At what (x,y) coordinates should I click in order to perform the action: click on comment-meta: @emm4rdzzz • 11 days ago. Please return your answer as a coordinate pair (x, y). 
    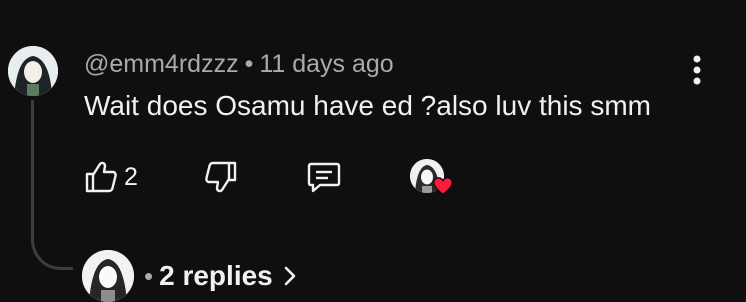
    Looking at the image, I should click on (239, 64).